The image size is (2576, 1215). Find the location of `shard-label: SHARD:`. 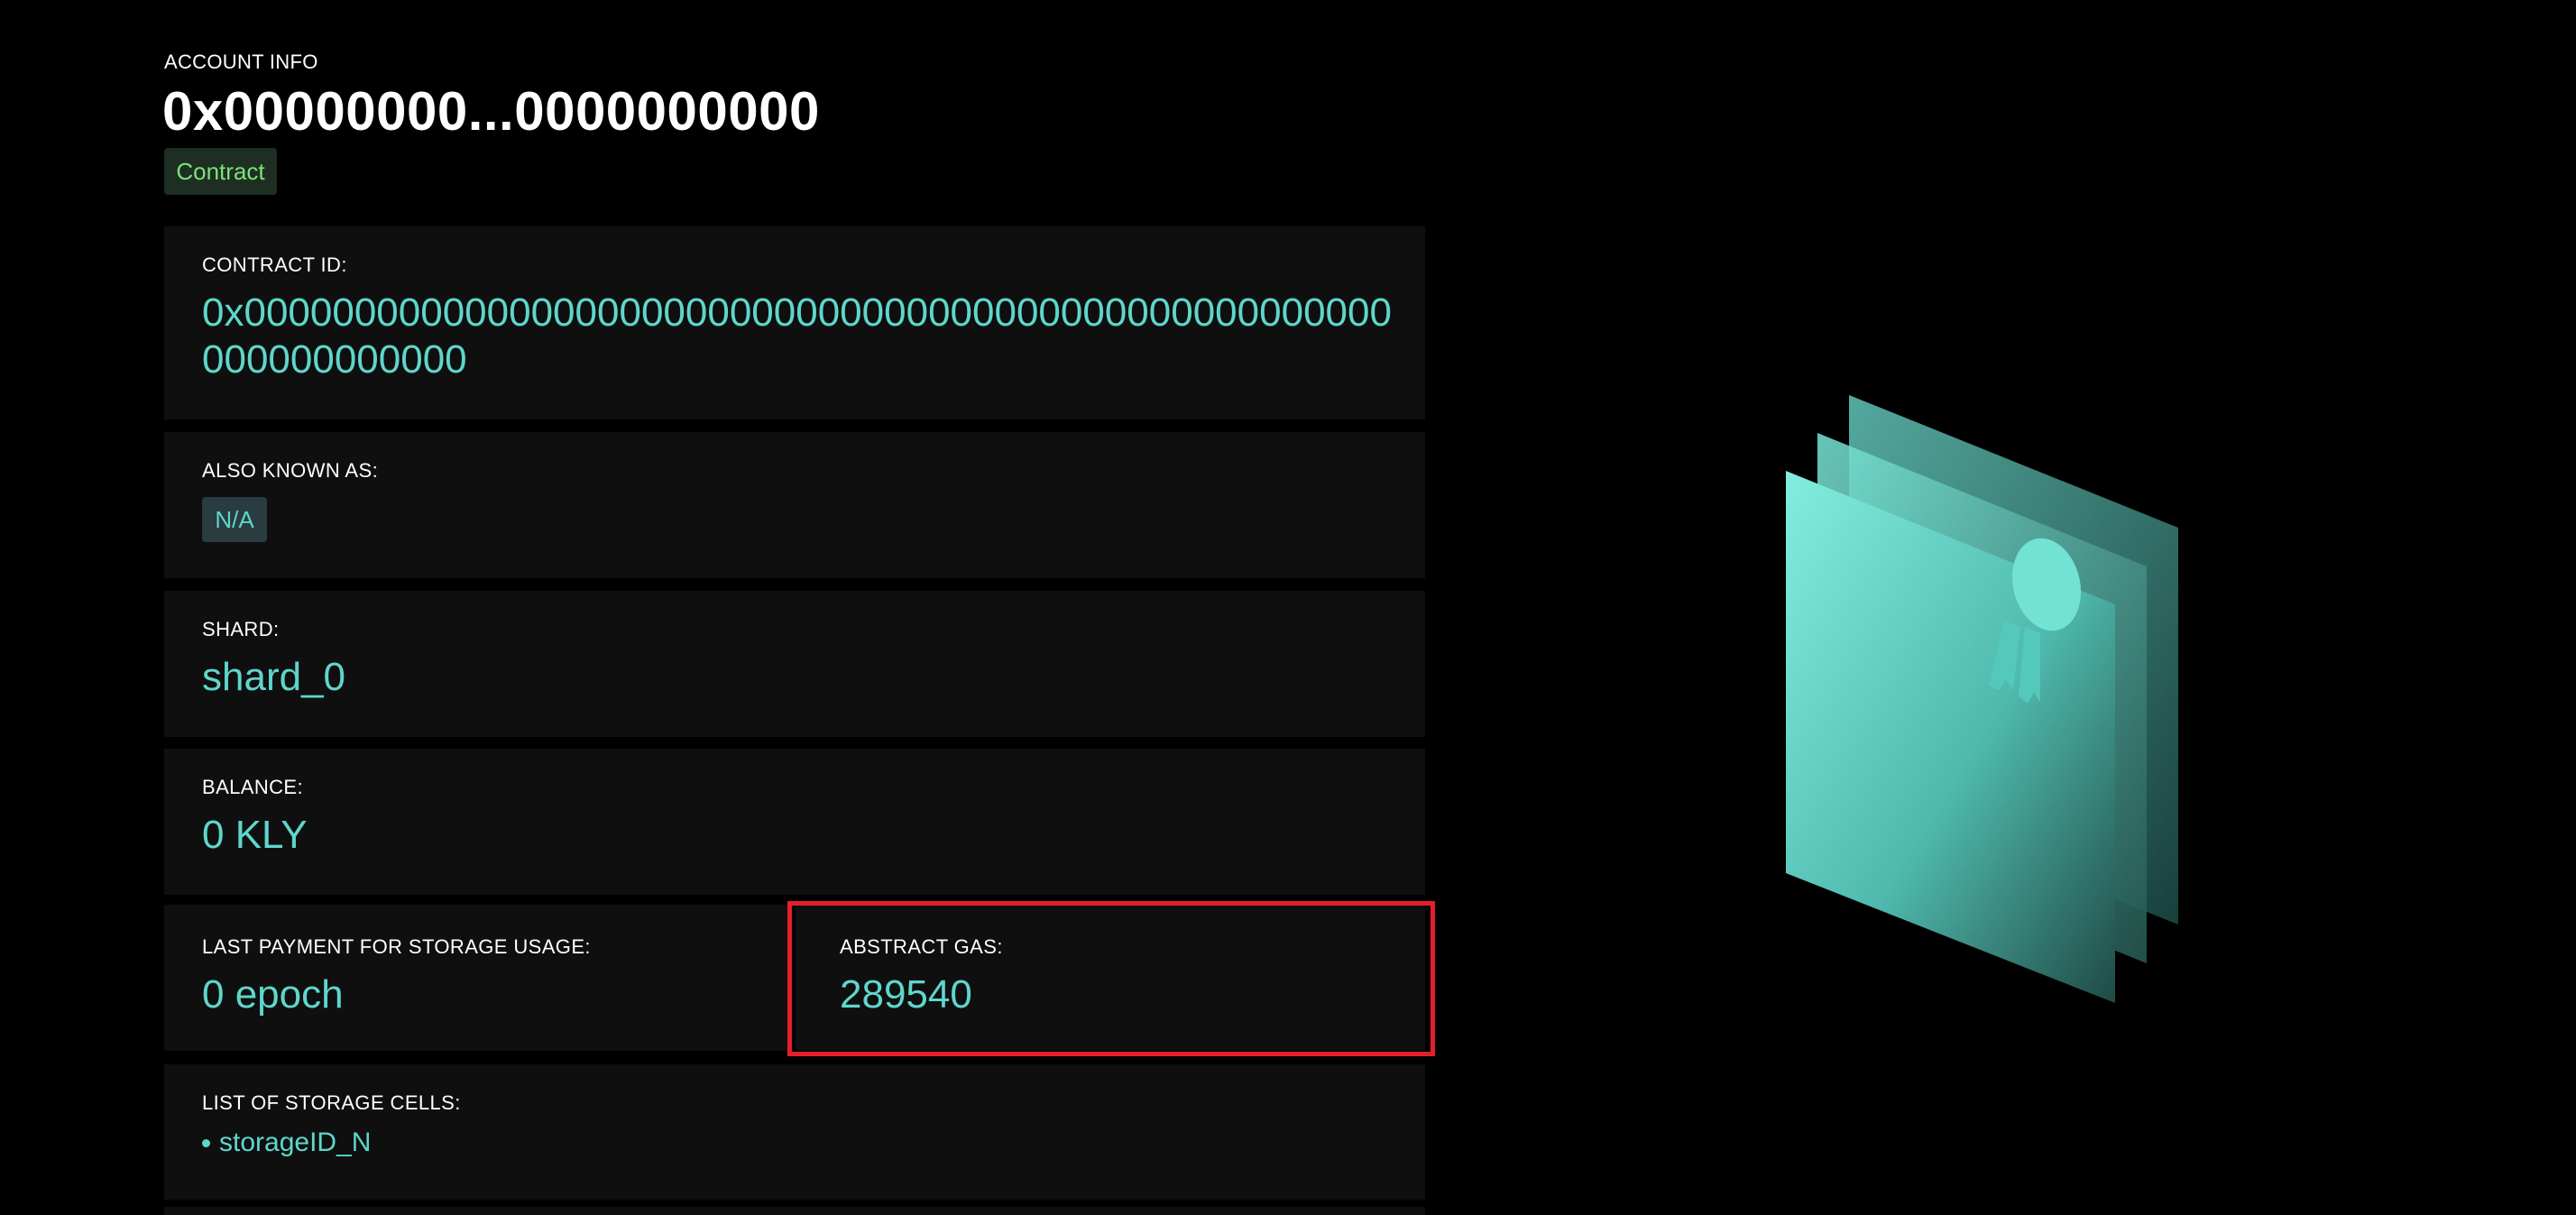

shard-label: SHARD: is located at coordinates (241, 629).